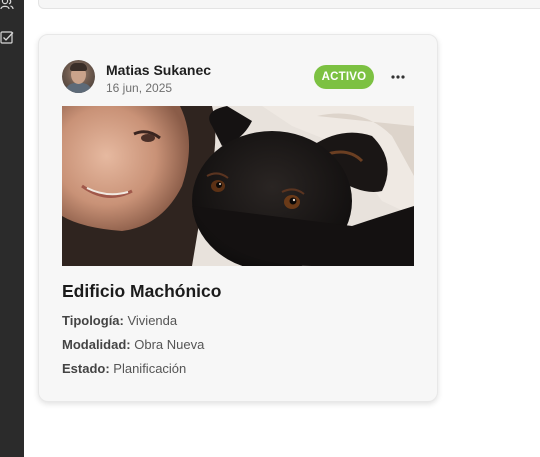 Image resolution: width=540 pixels, height=457 pixels. I want to click on detail-value: Planificación, so click(148, 368).